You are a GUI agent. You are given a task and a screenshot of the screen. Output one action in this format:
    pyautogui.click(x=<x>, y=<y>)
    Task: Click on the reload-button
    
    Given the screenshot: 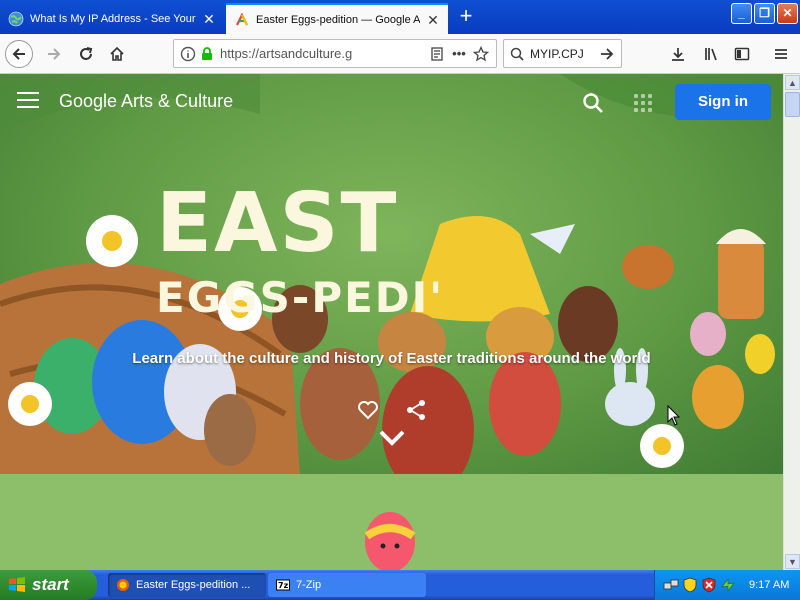 What is the action you would take?
    pyautogui.click(x=86, y=54)
    